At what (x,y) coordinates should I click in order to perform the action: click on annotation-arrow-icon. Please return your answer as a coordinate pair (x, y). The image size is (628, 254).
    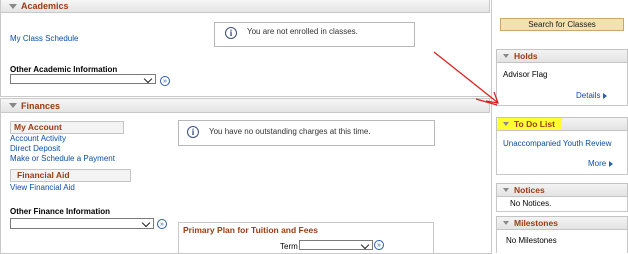
    Looking at the image, I should click on (466, 78).